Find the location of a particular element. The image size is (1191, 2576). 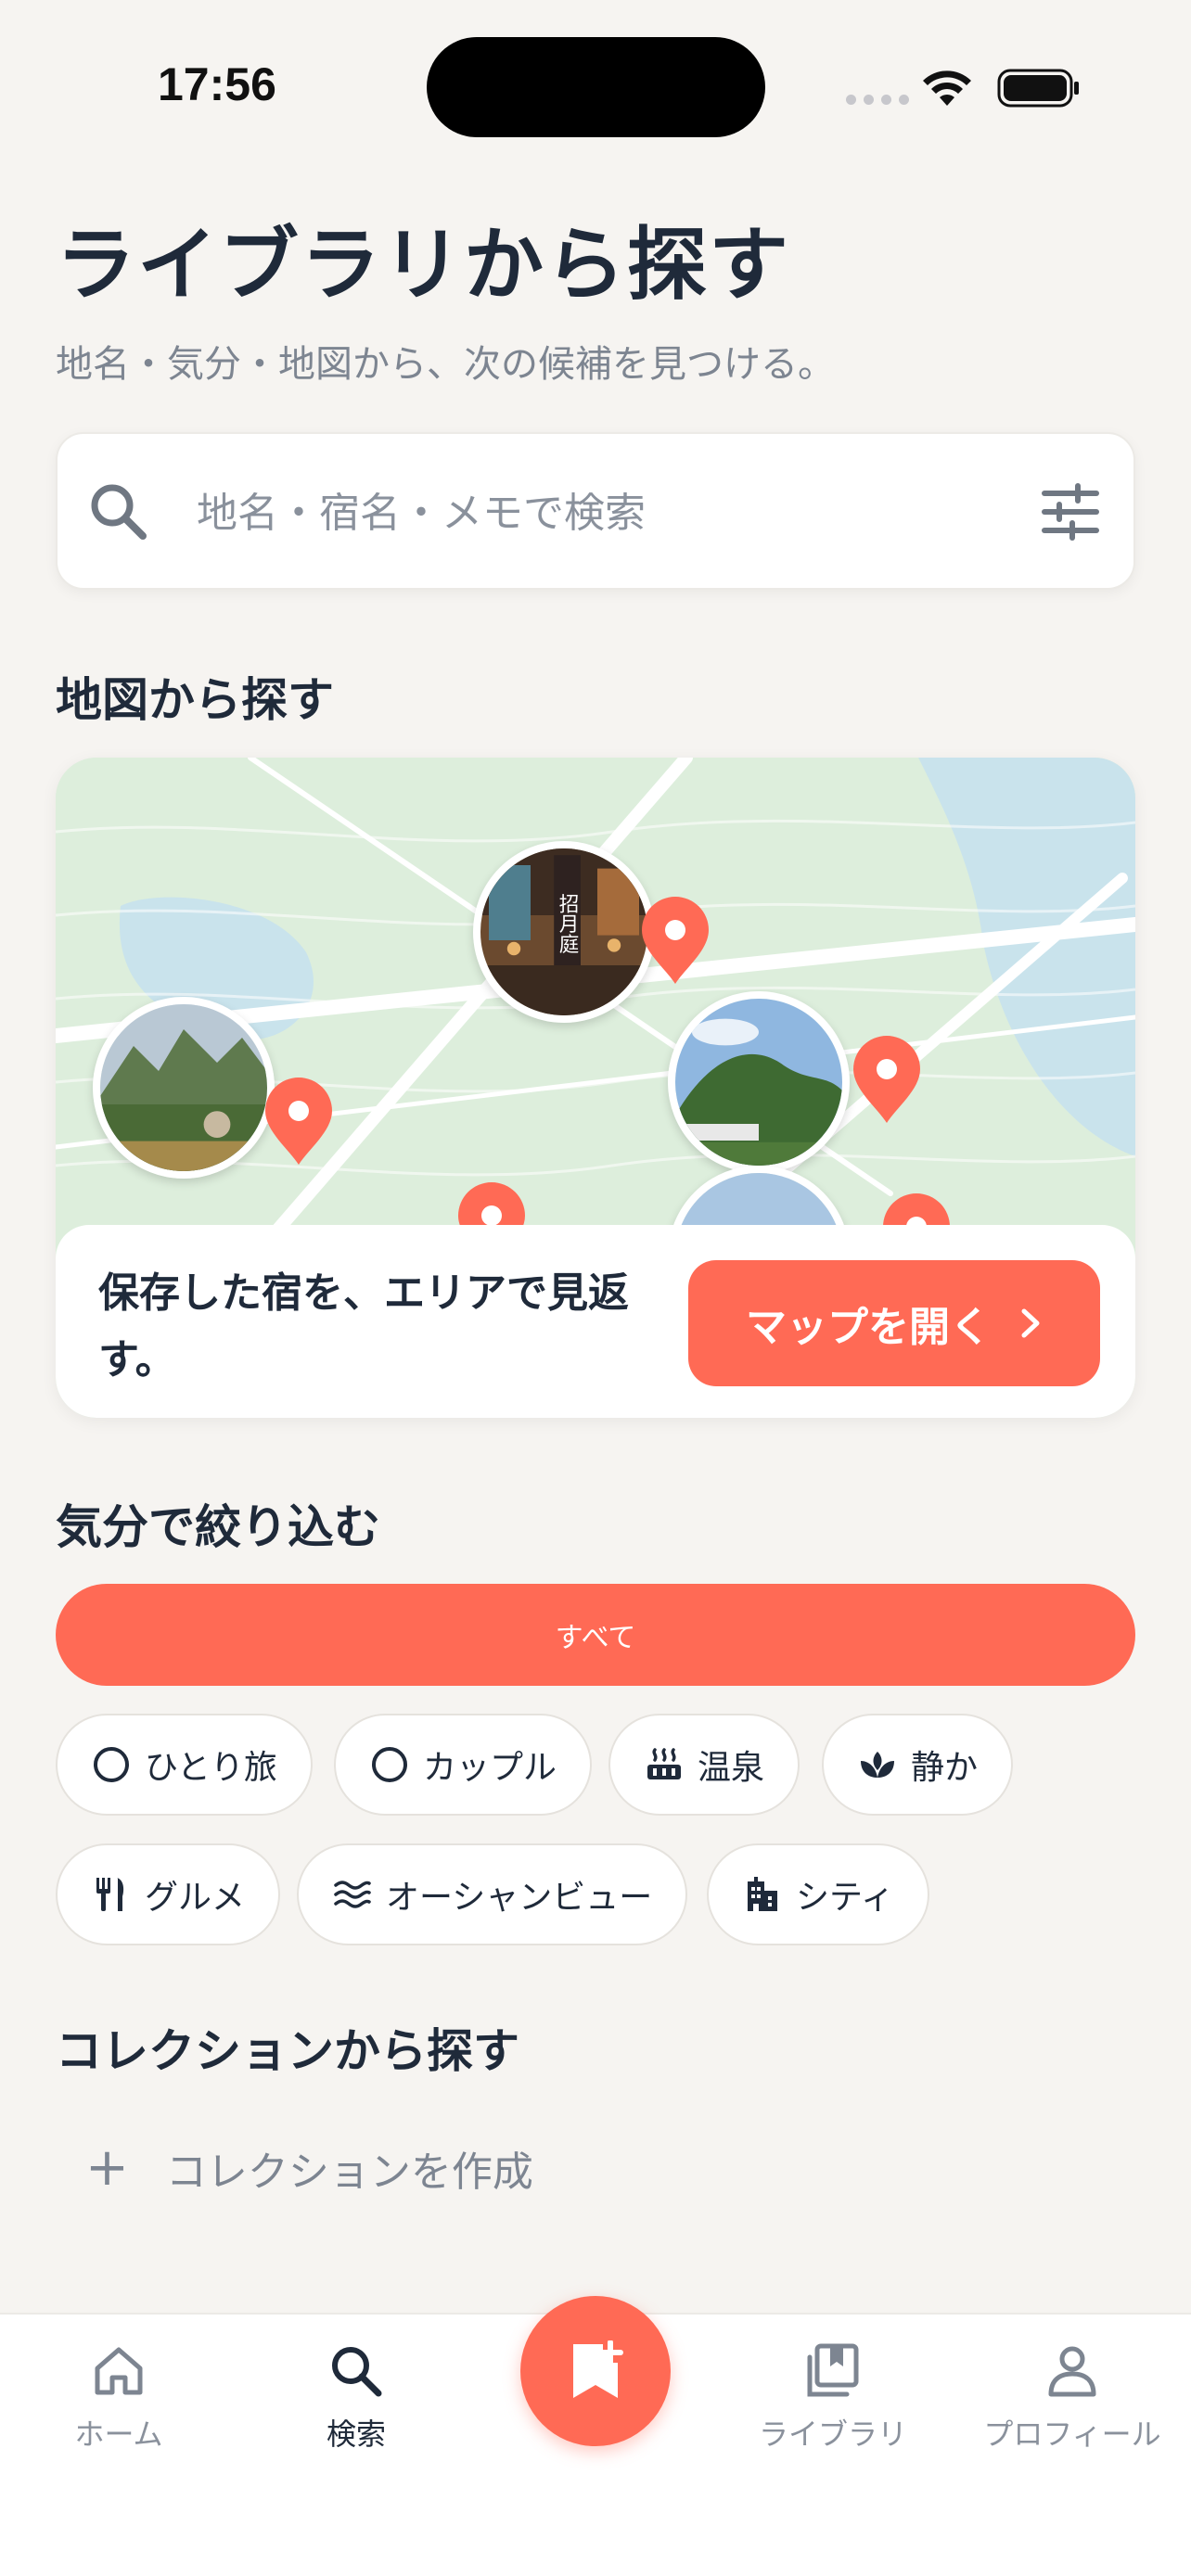

waves-icon is located at coordinates (352, 1894).